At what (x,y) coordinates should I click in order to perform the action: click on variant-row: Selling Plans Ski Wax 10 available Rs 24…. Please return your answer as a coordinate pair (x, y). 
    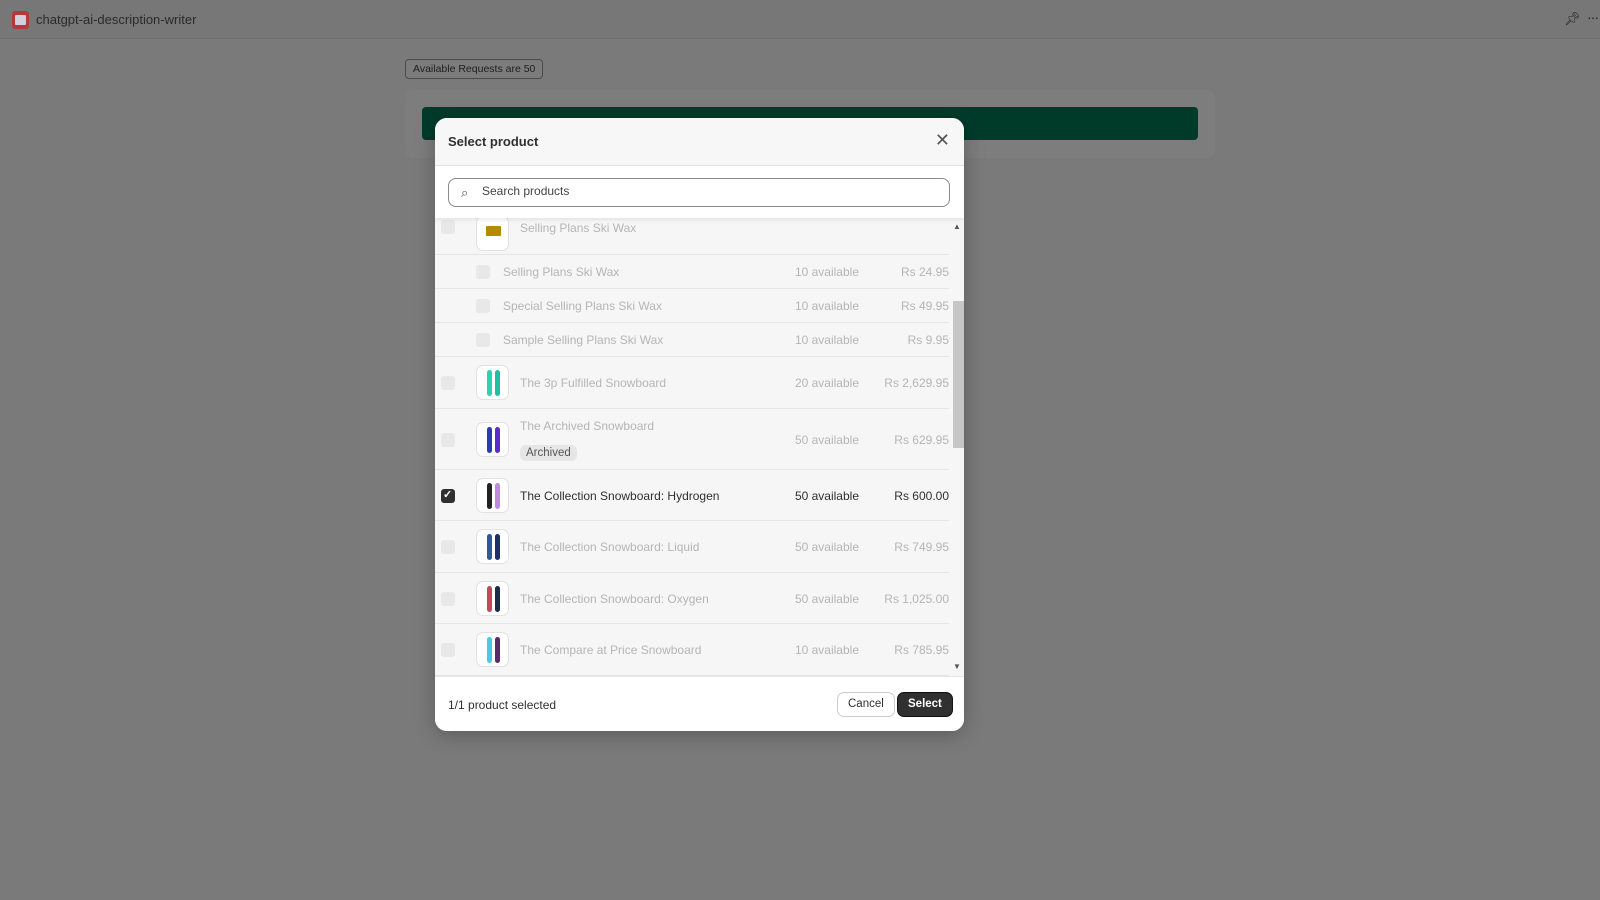
    Looking at the image, I should click on (692, 272).